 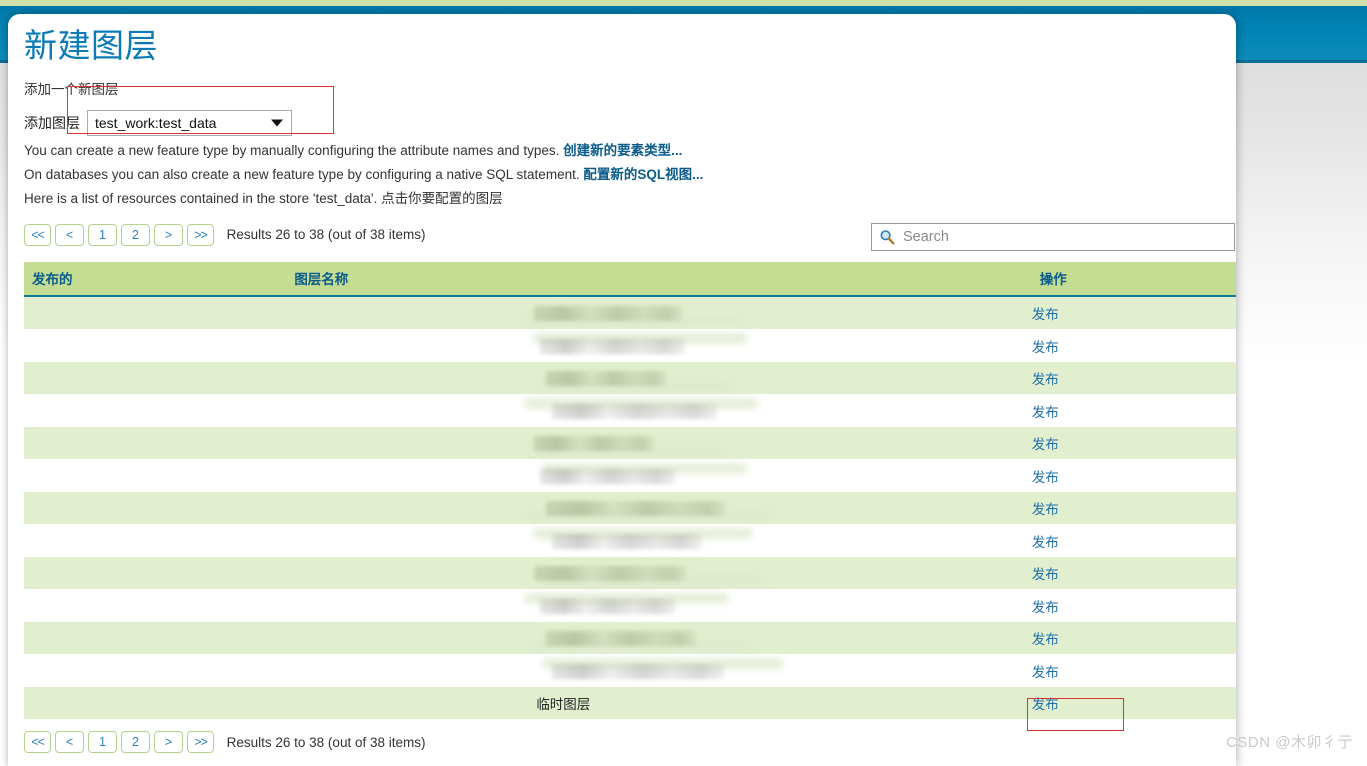 I want to click on column-header-layer-name: 图层名称, so click(x=659, y=279).